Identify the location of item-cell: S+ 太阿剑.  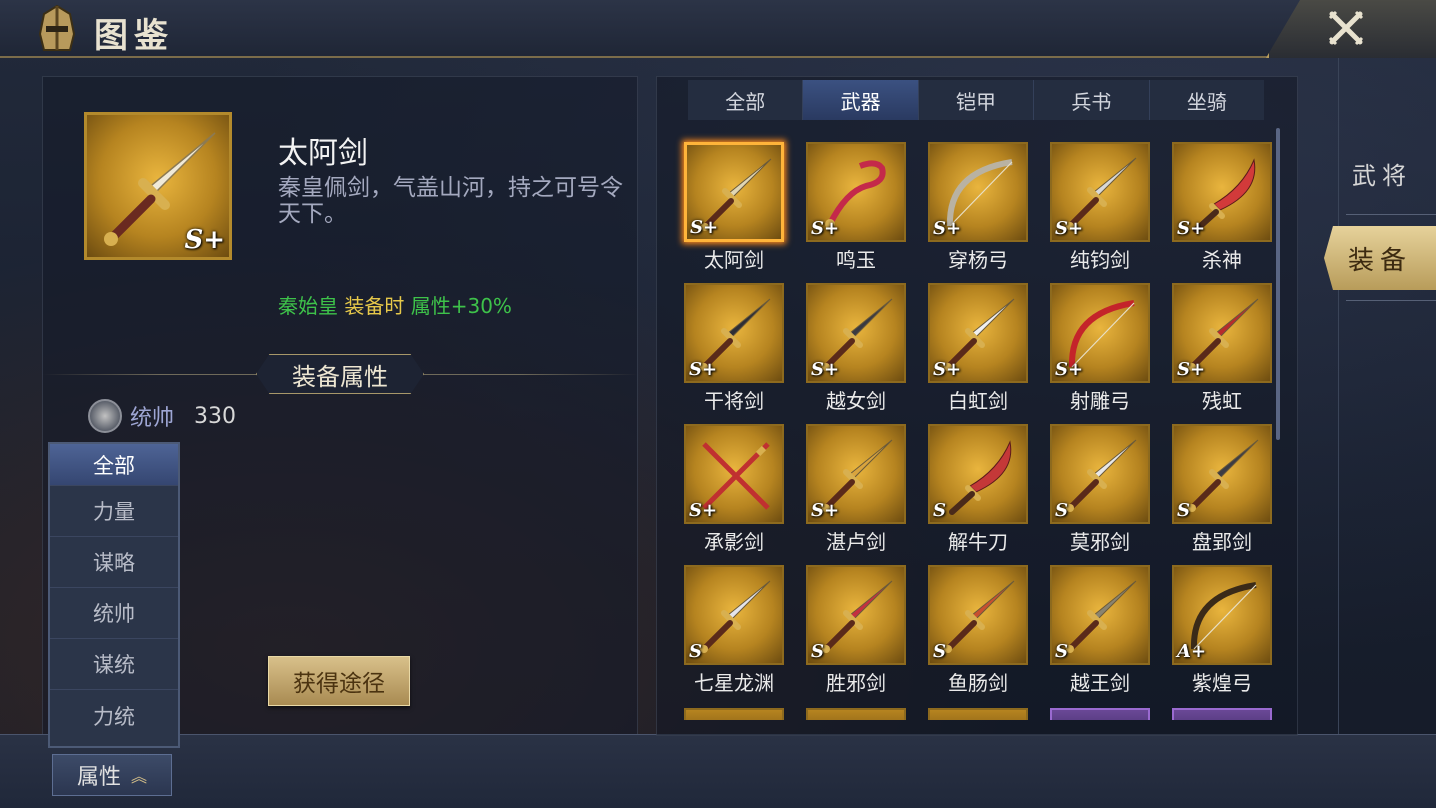
(734, 207).